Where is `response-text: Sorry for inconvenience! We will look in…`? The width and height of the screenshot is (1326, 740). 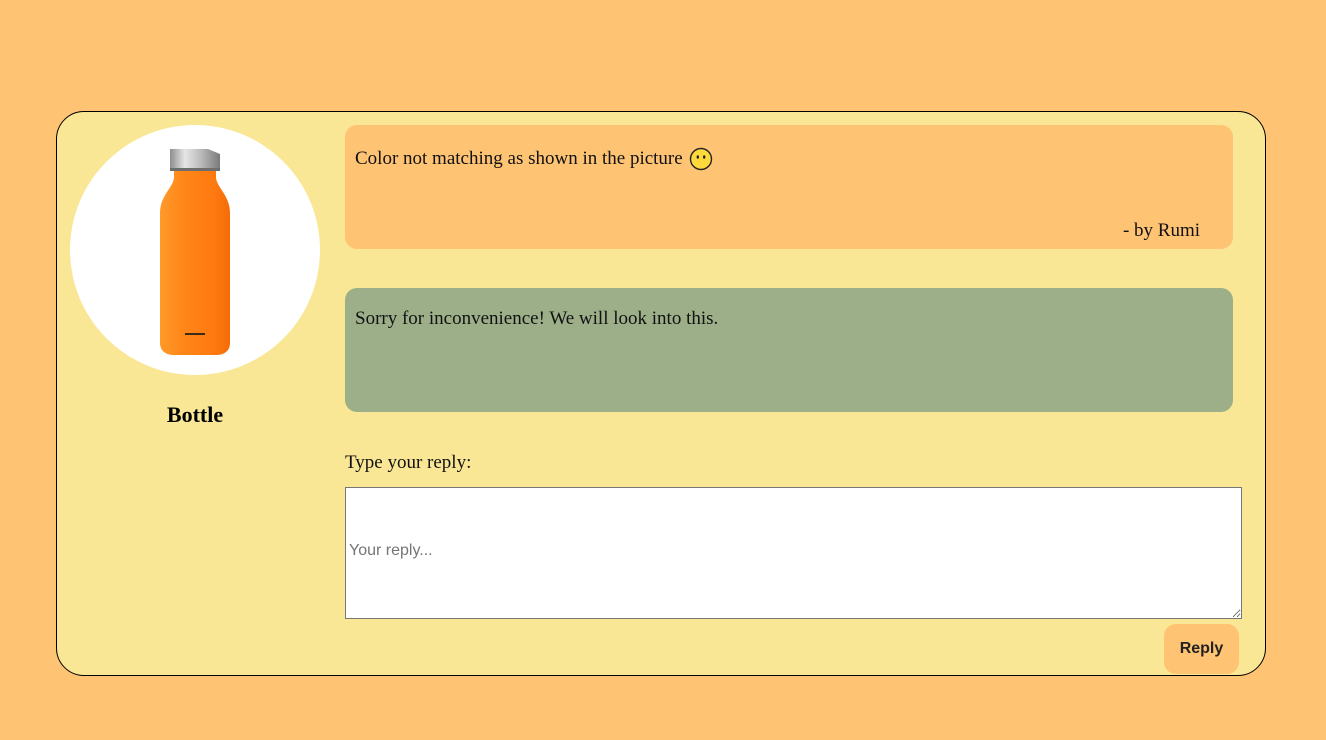
response-text: Sorry for inconvenience! We will look in… is located at coordinates (537, 318).